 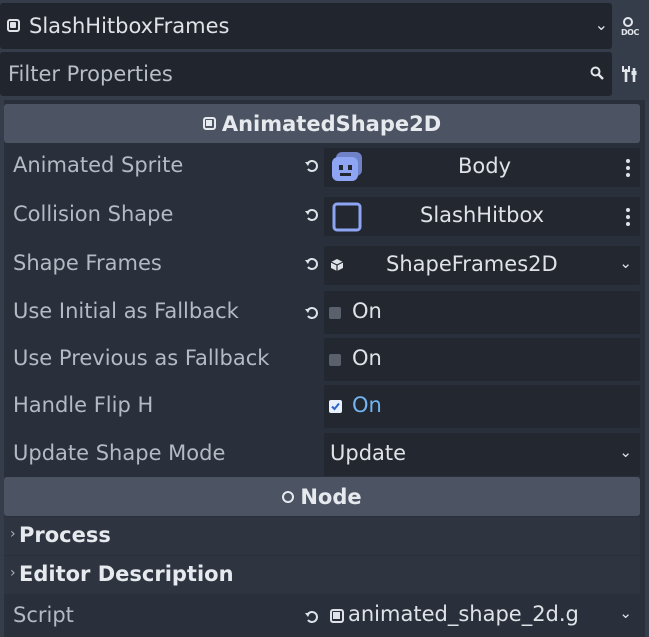 What do you see at coordinates (472, 264) in the screenshot?
I see `shape-frames-value: ShapeFrames2D` at bounding box center [472, 264].